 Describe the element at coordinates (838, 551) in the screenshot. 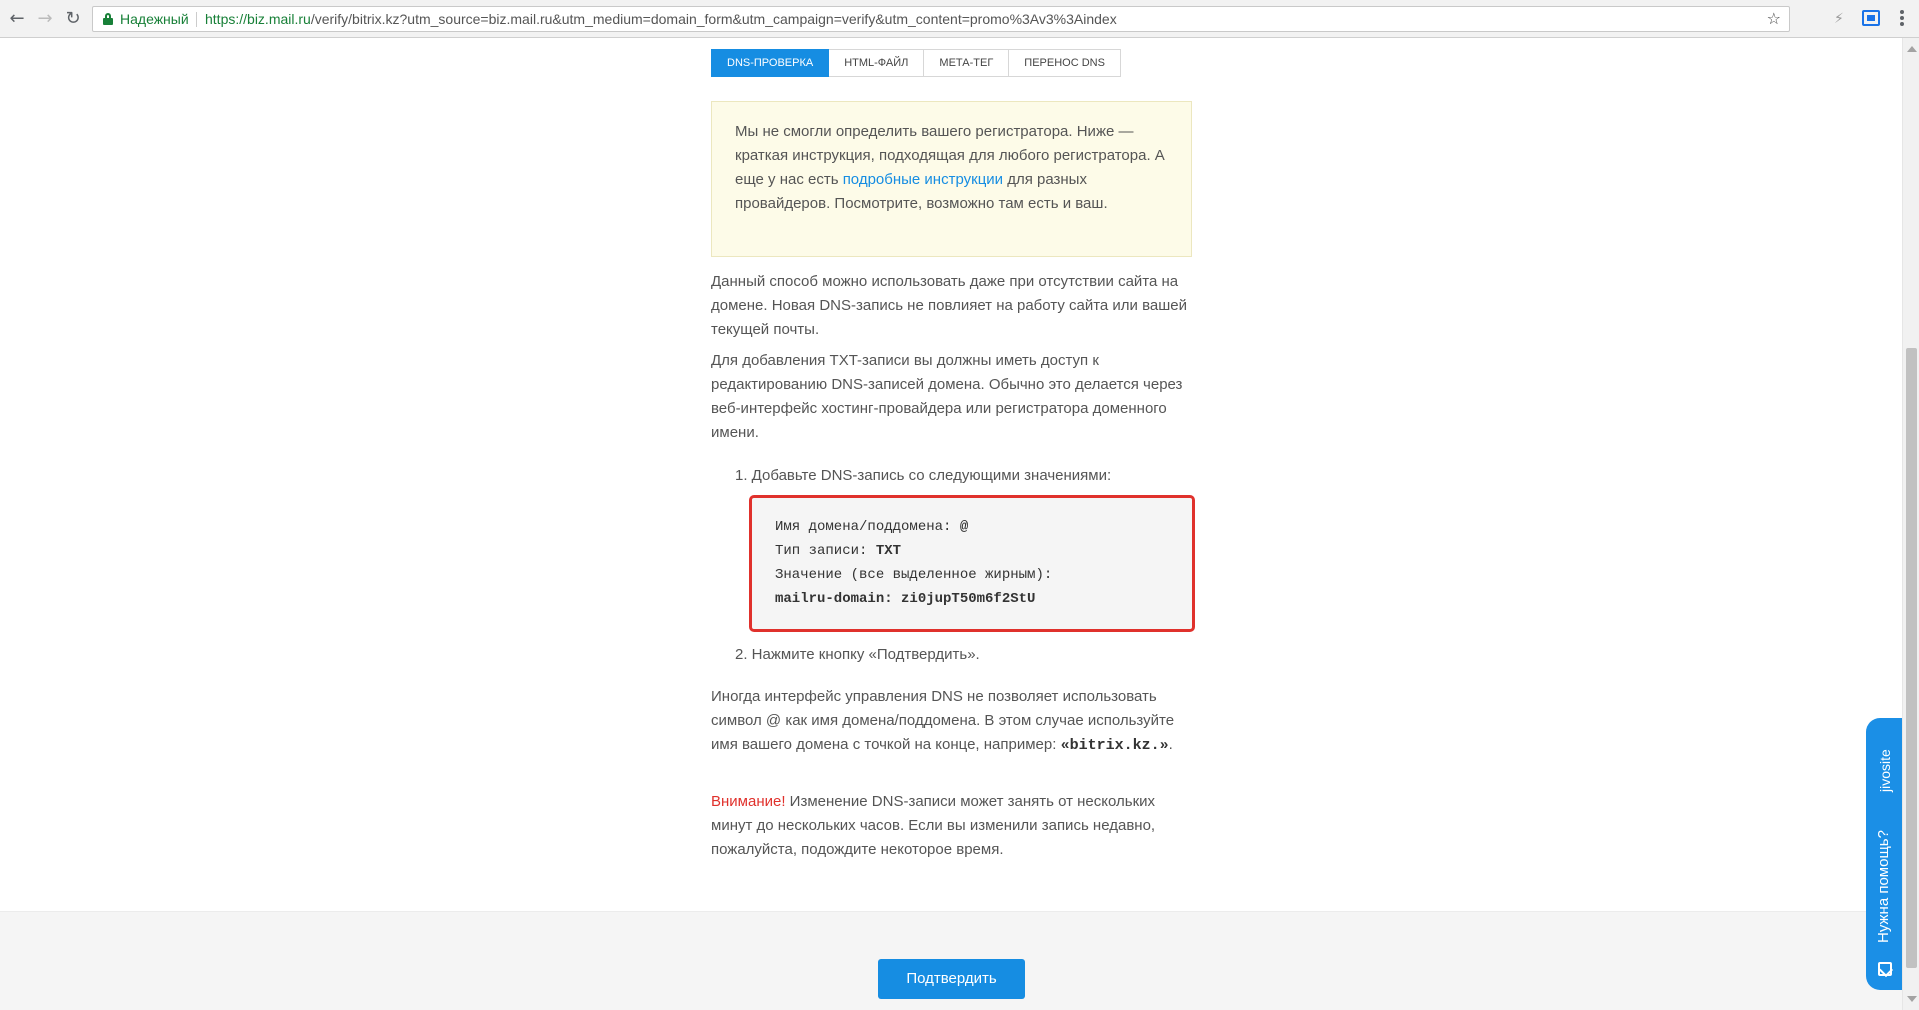

I see `record-type-line: Тип записи: TXT` at that location.